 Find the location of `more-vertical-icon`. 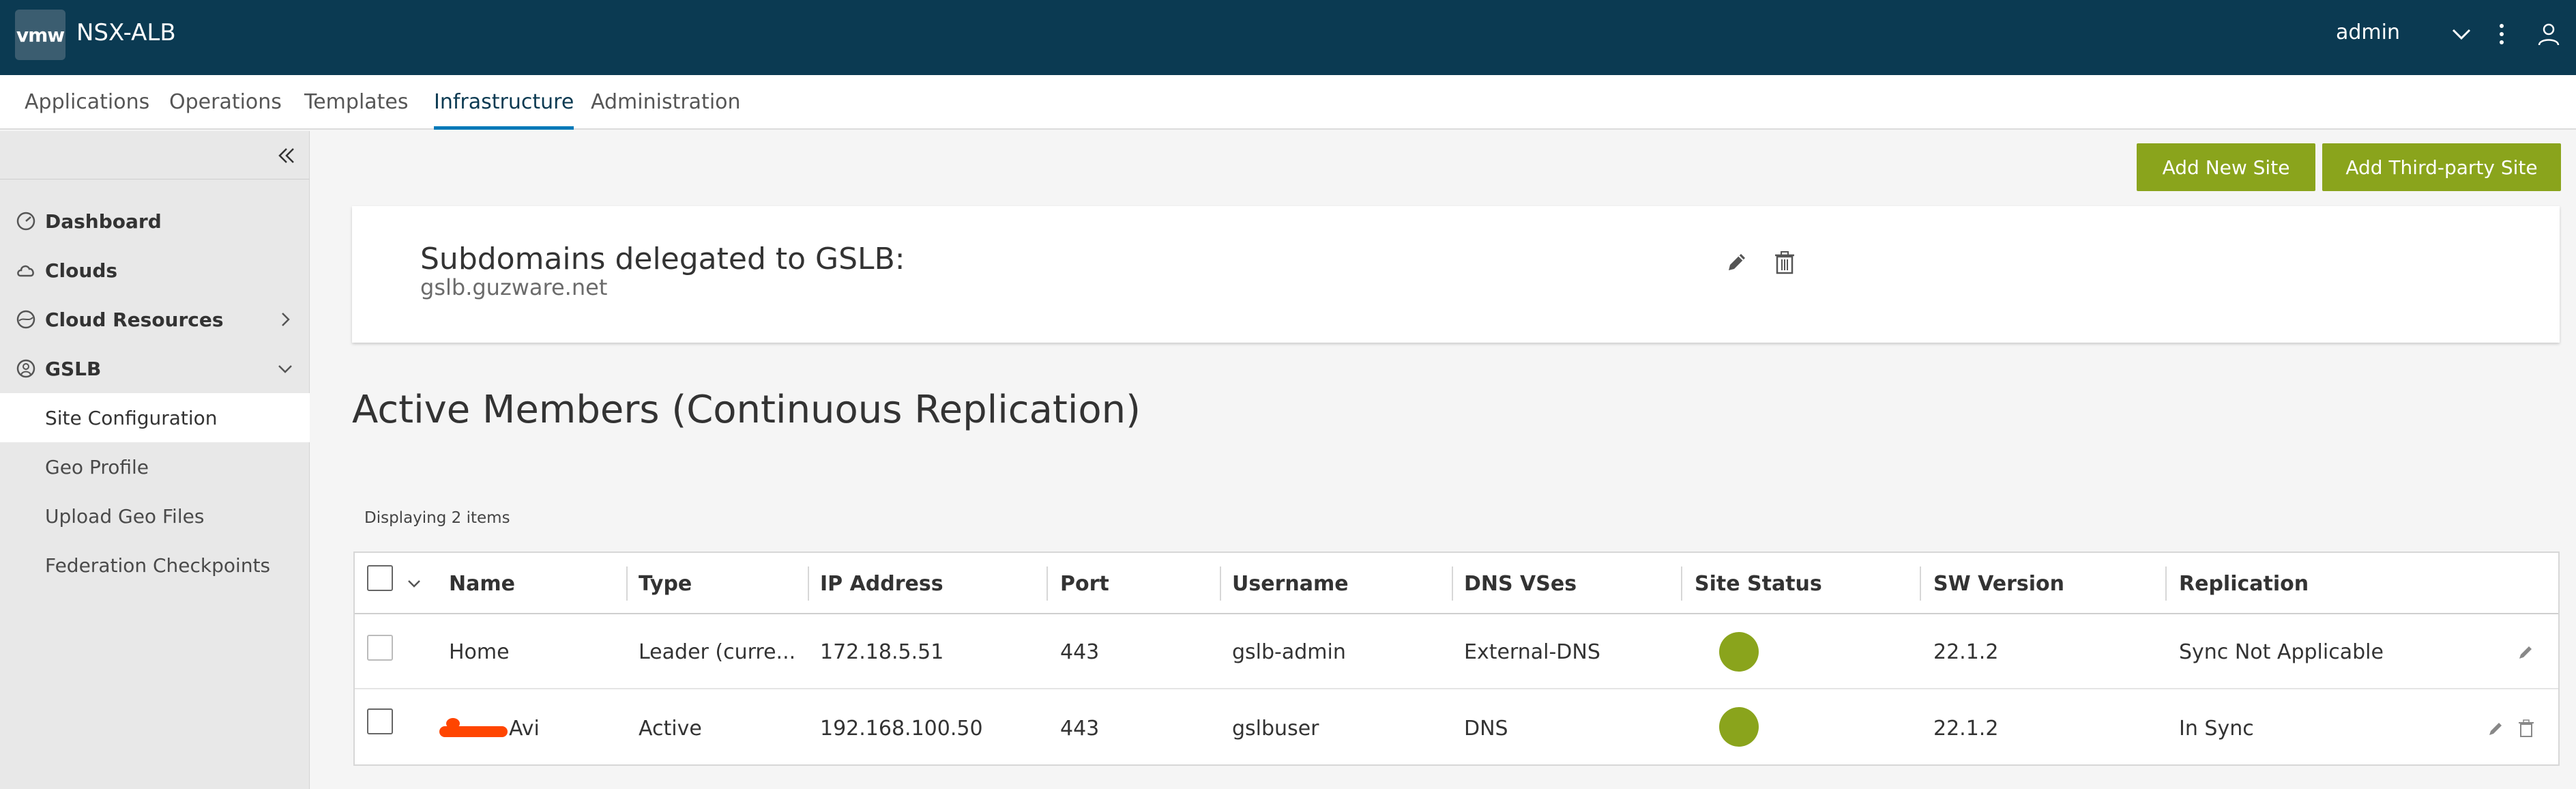

more-vertical-icon is located at coordinates (2501, 34).